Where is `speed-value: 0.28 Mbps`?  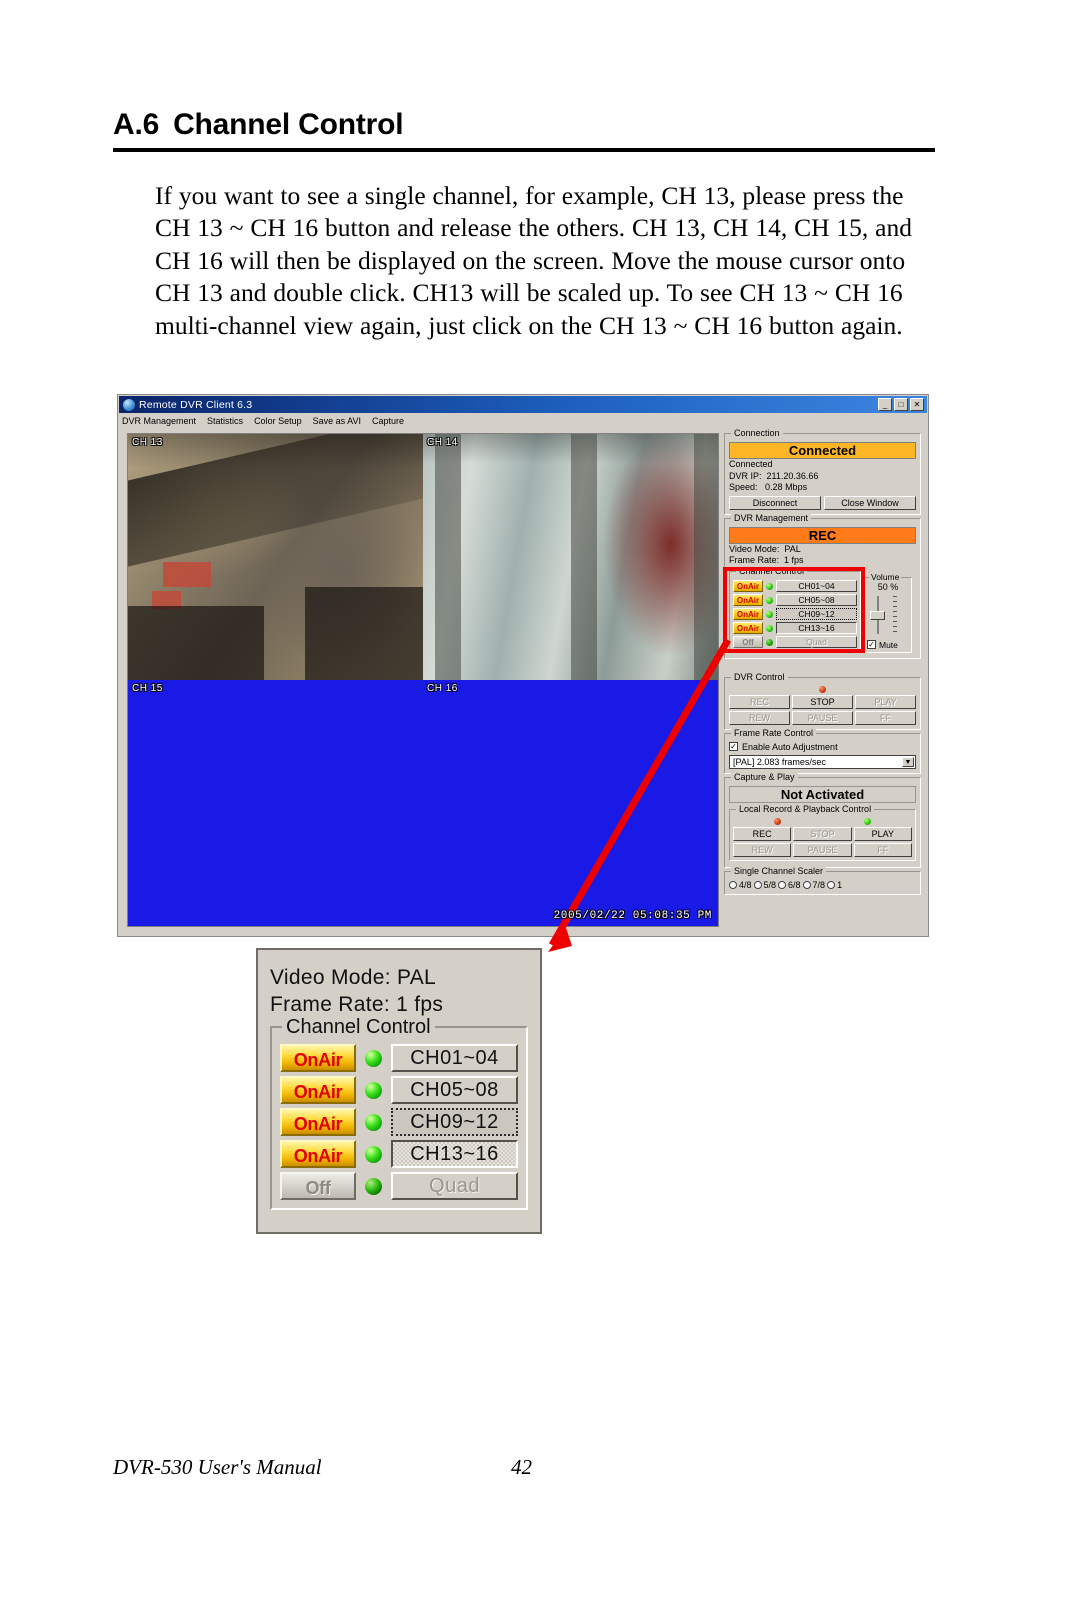 speed-value: 0.28 Mbps is located at coordinates (786, 487).